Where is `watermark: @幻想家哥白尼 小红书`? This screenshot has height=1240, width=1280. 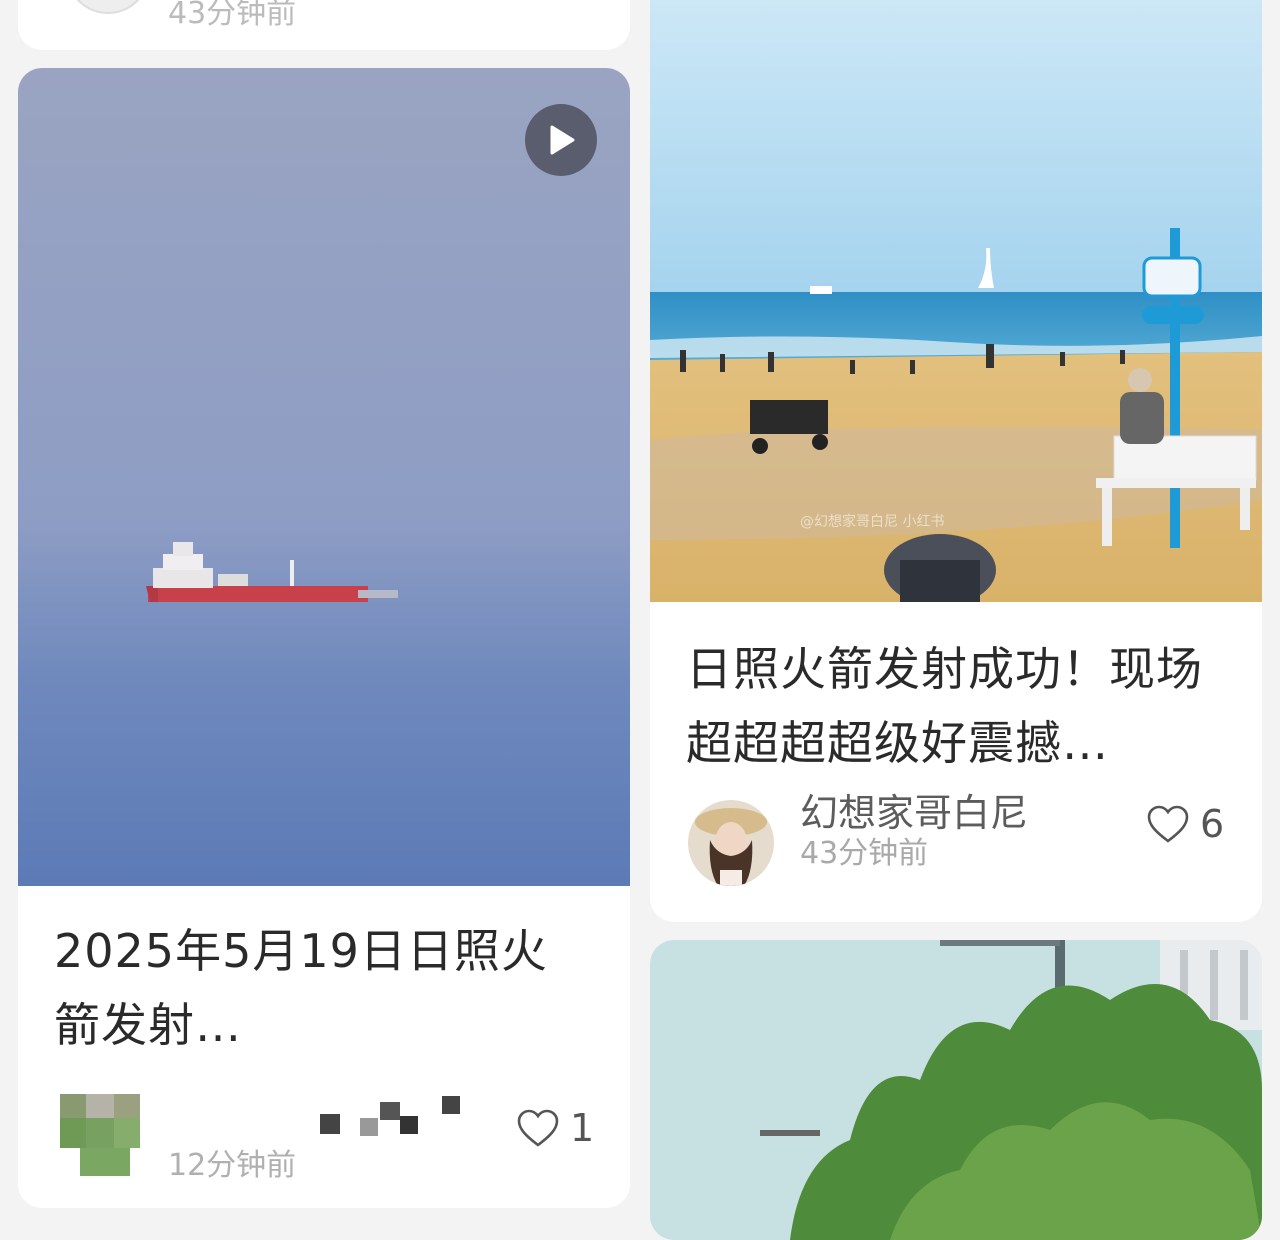
watermark: @幻想家哥白尼 小红书 is located at coordinates (872, 521).